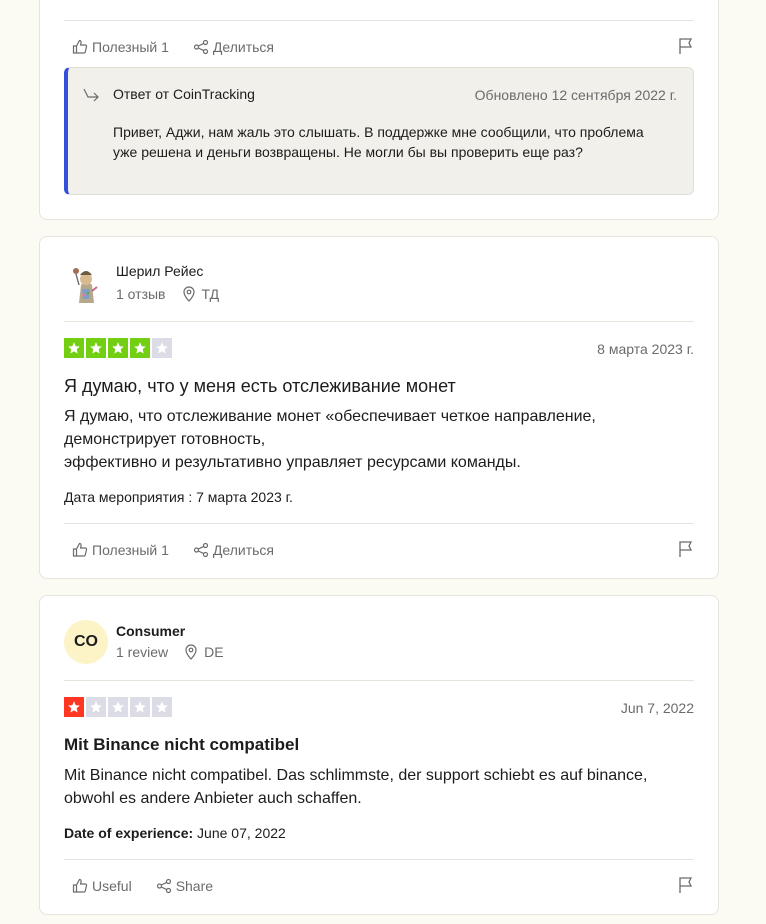  What do you see at coordinates (165, 439) in the screenshot?
I see `review-body-line: демонстрирует готовность,` at bounding box center [165, 439].